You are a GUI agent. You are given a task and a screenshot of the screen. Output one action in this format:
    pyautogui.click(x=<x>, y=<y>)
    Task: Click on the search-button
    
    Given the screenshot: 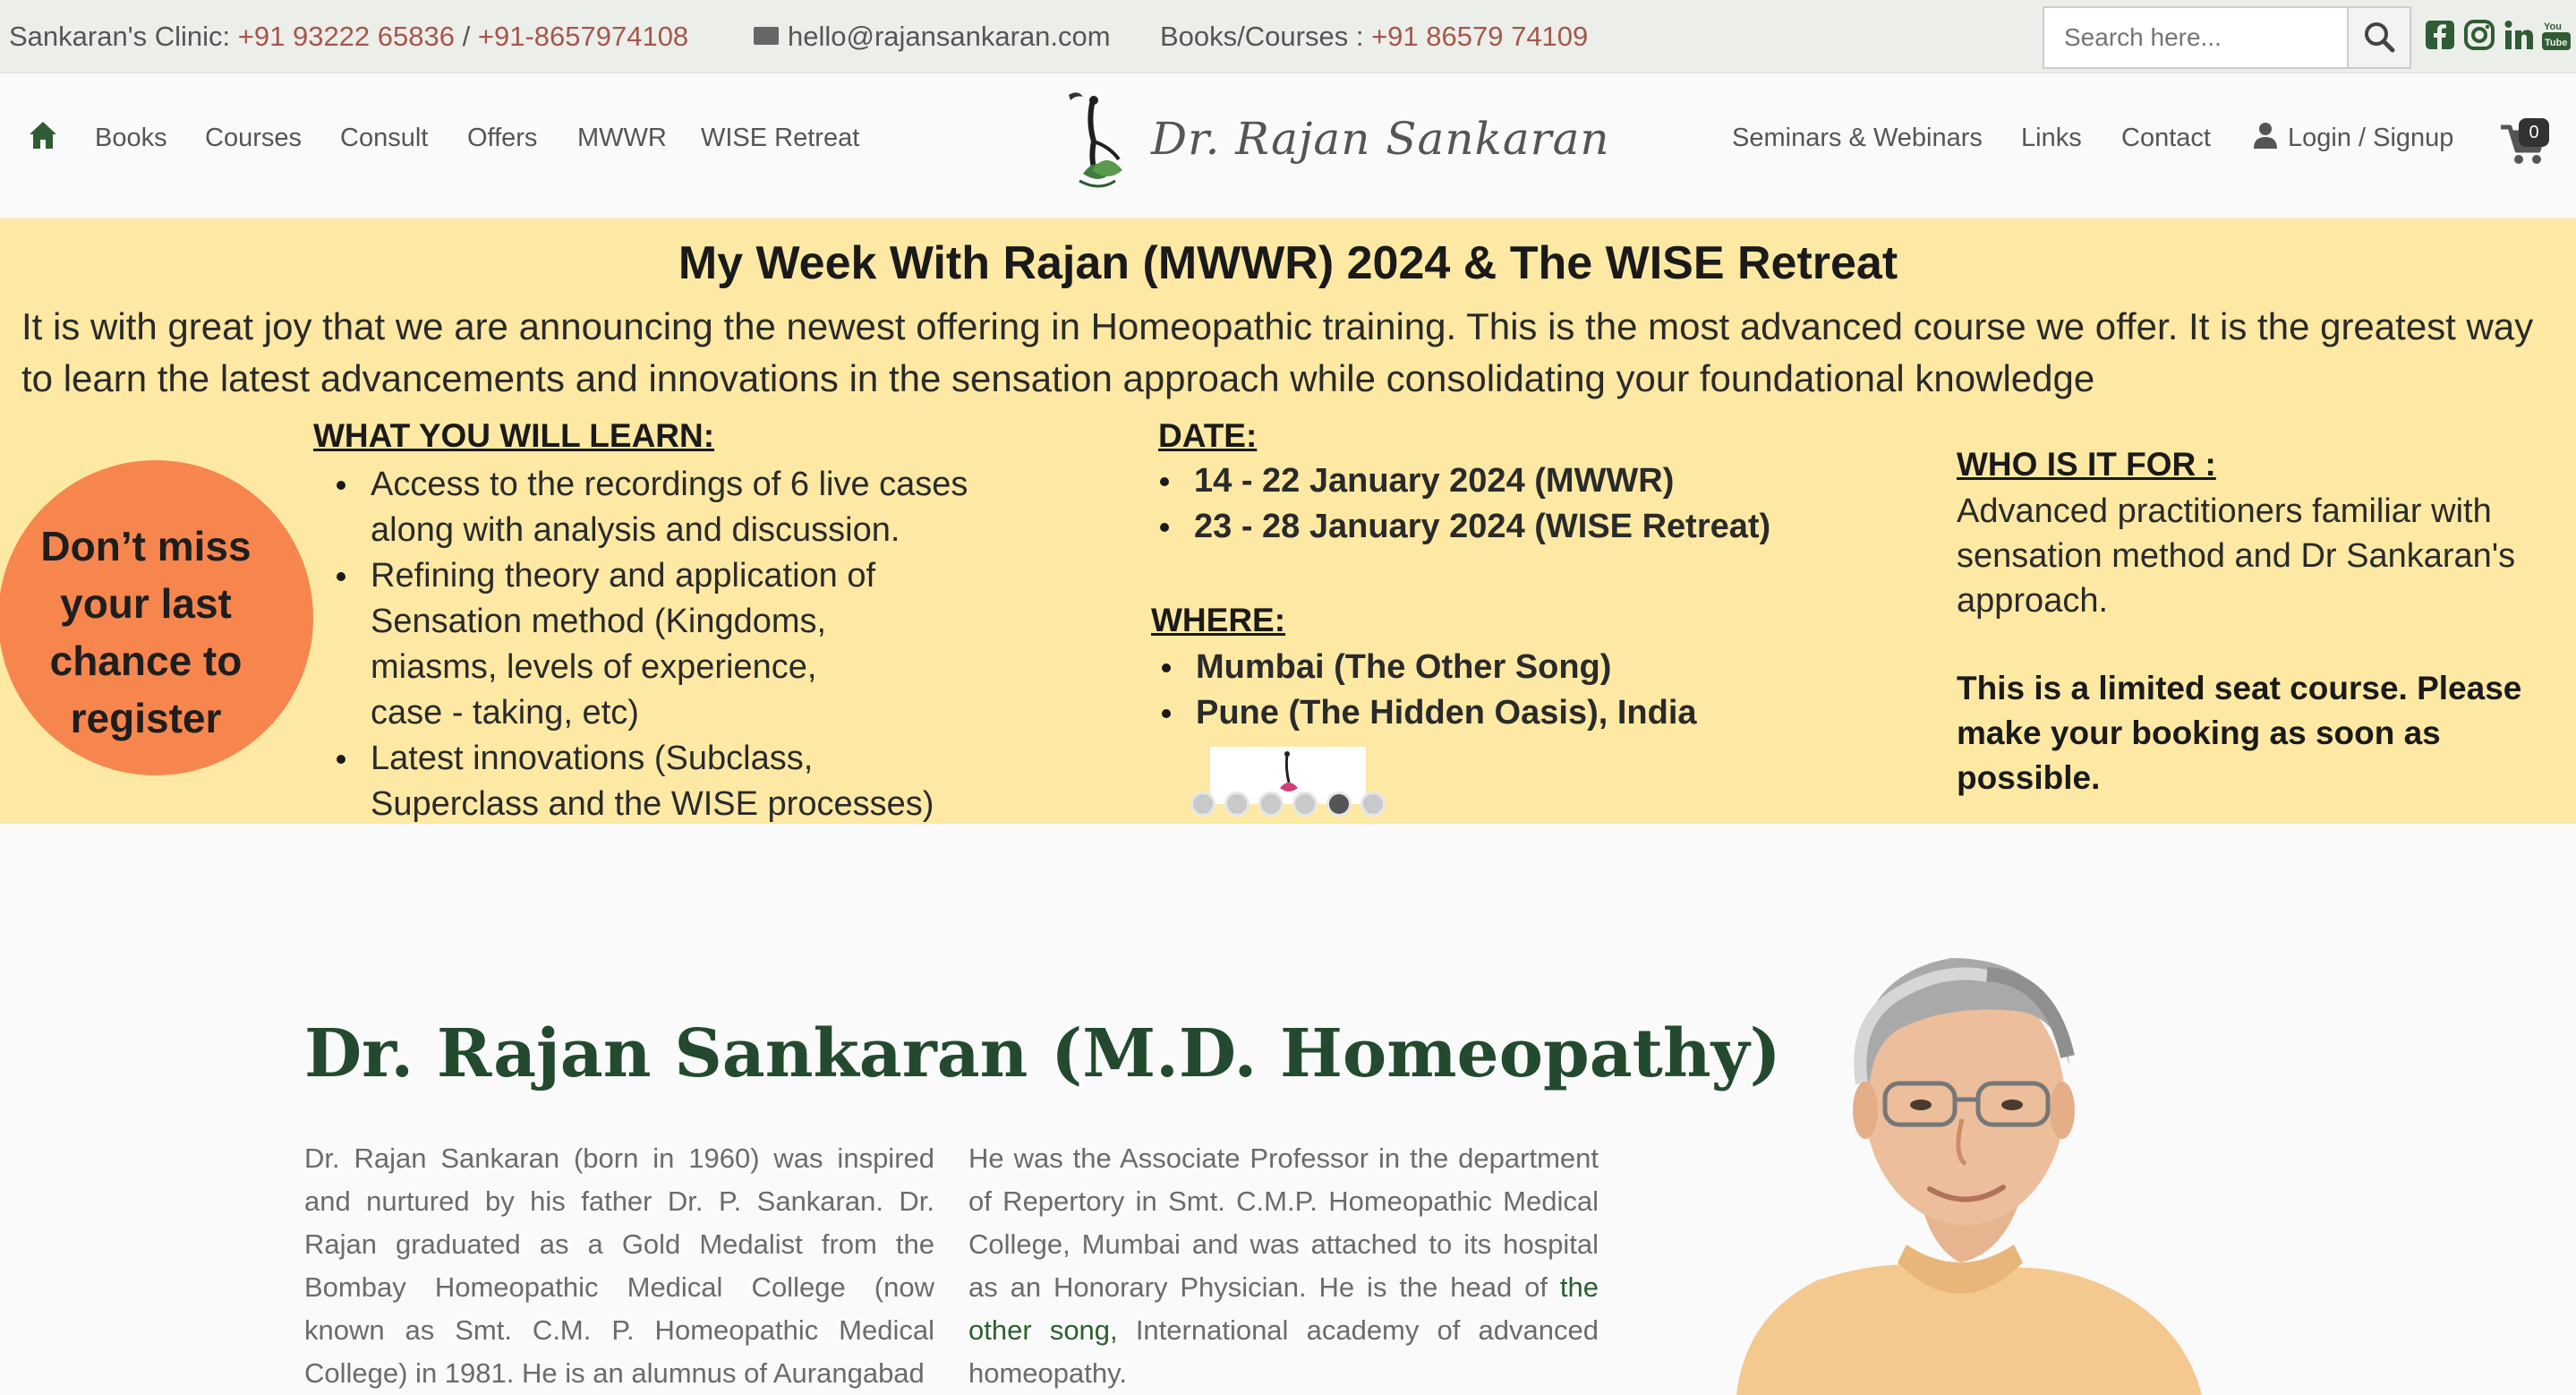 What is the action you would take?
    pyautogui.click(x=2378, y=37)
    